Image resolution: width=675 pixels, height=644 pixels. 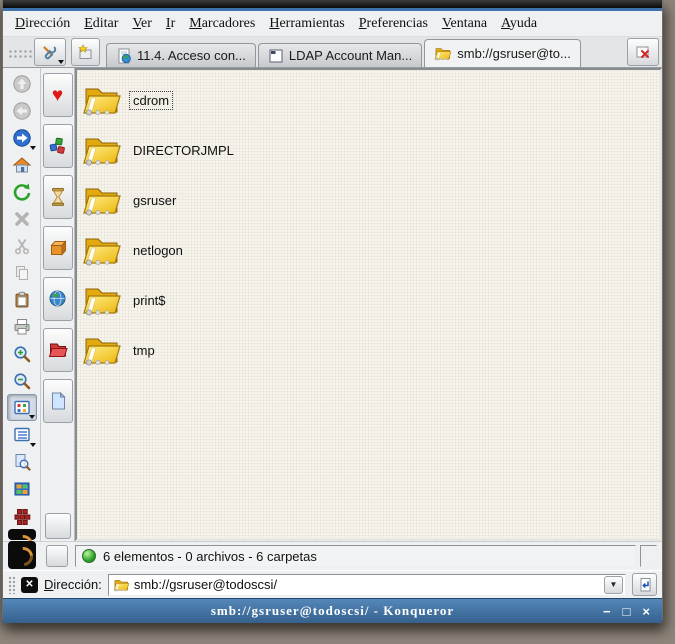 What do you see at coordinates (20, 54) in the screenshot?
I see `toolbar-grip-handle` at bounding box center [20, 54].